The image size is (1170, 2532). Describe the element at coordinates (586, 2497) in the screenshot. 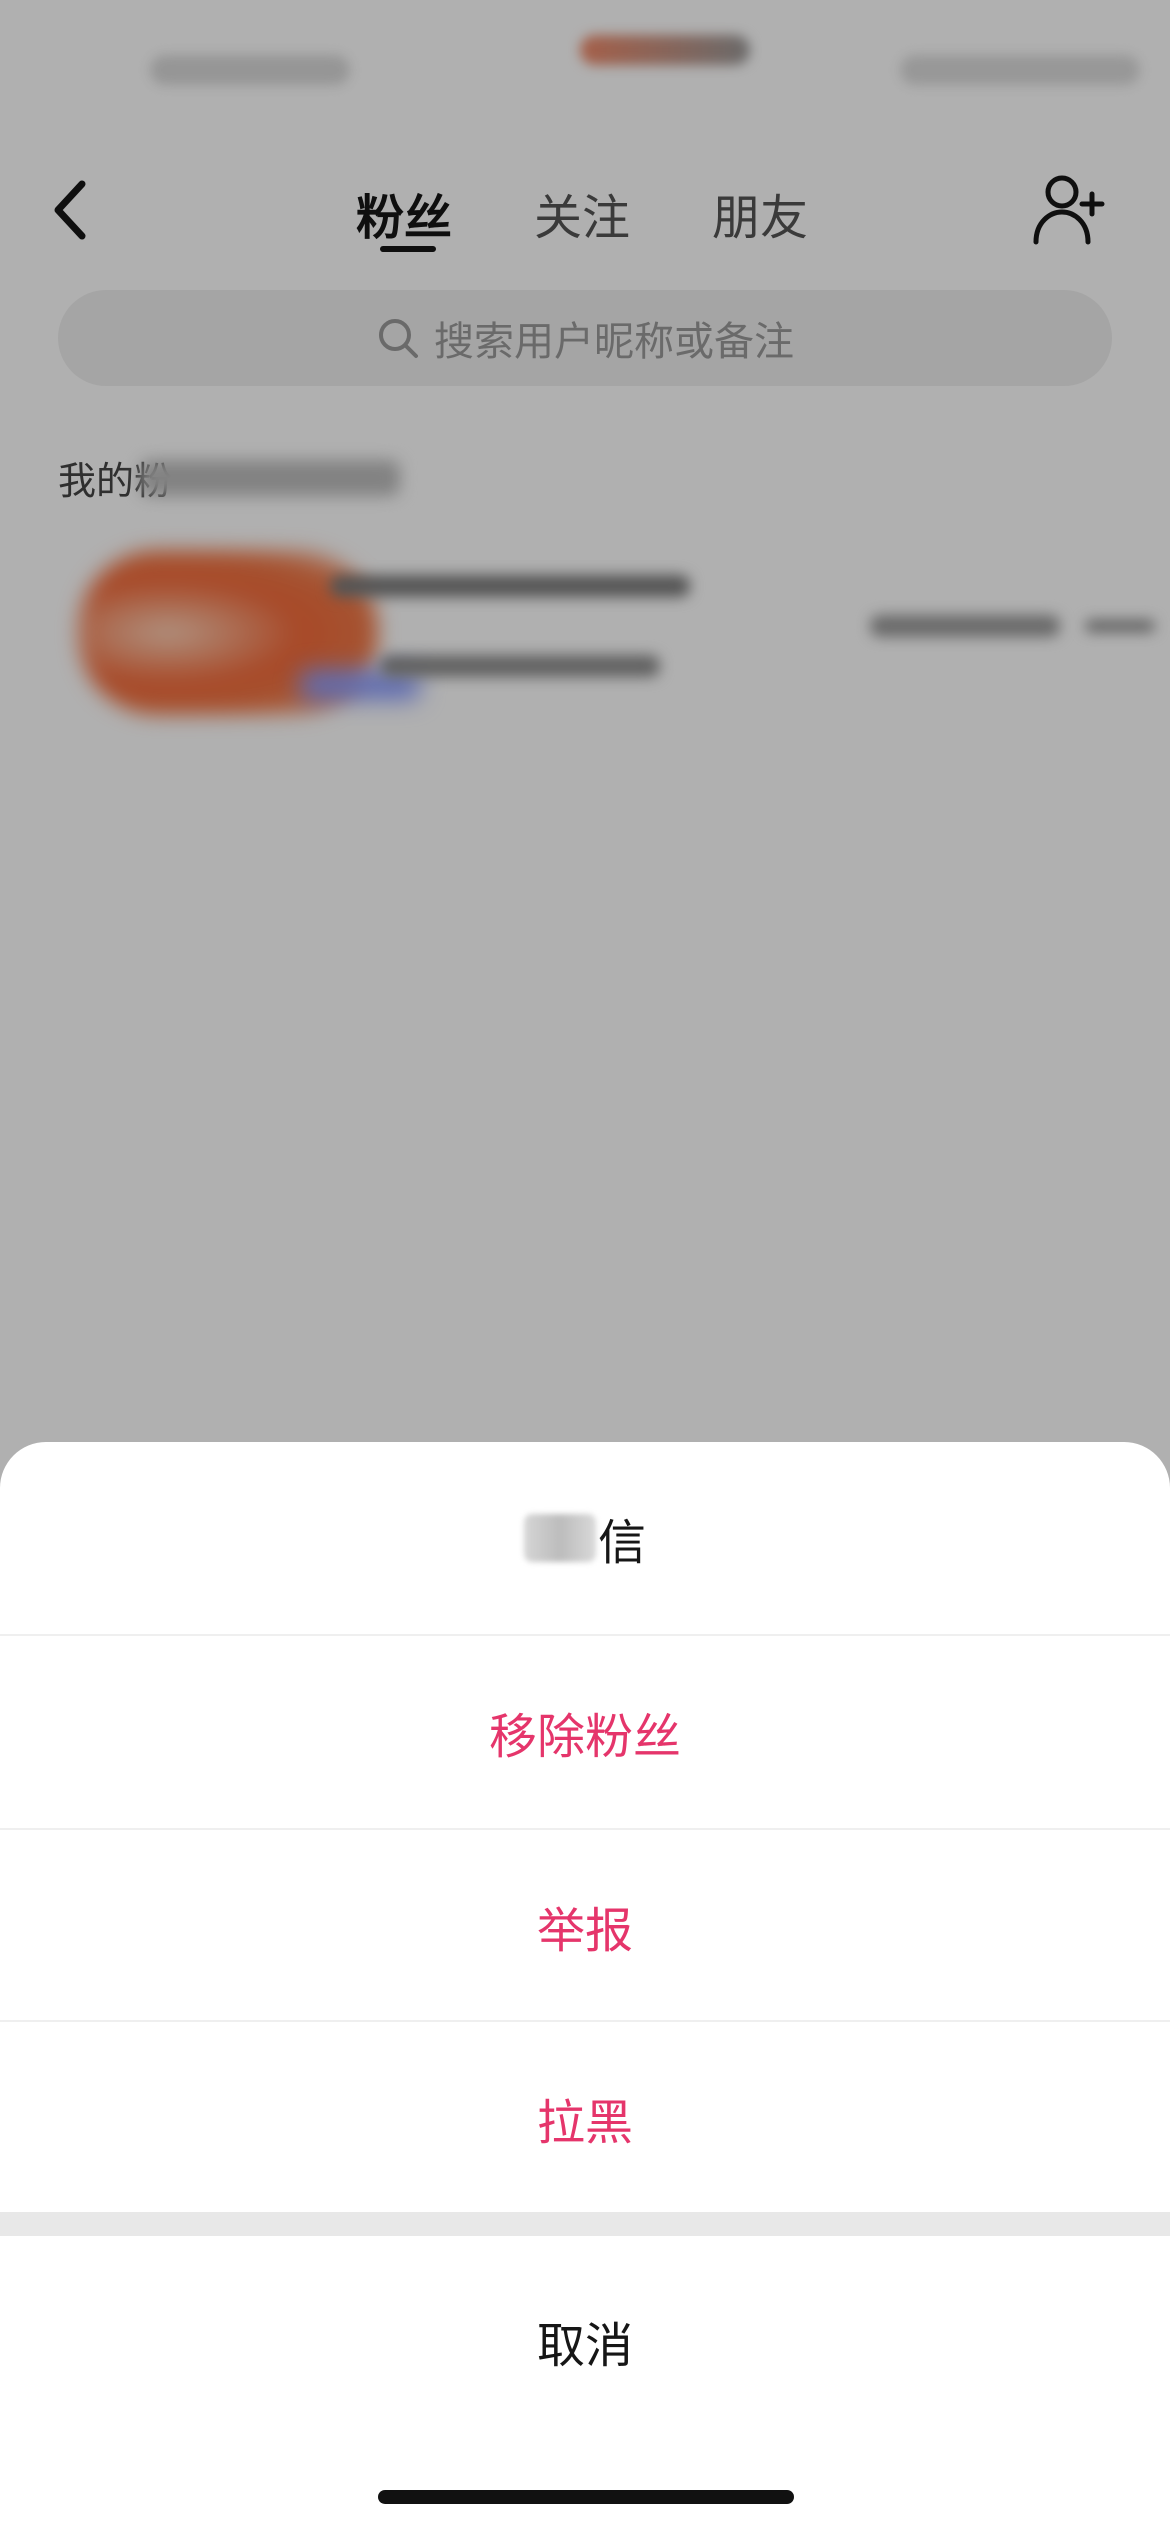

I see `home-indicator` at that location.